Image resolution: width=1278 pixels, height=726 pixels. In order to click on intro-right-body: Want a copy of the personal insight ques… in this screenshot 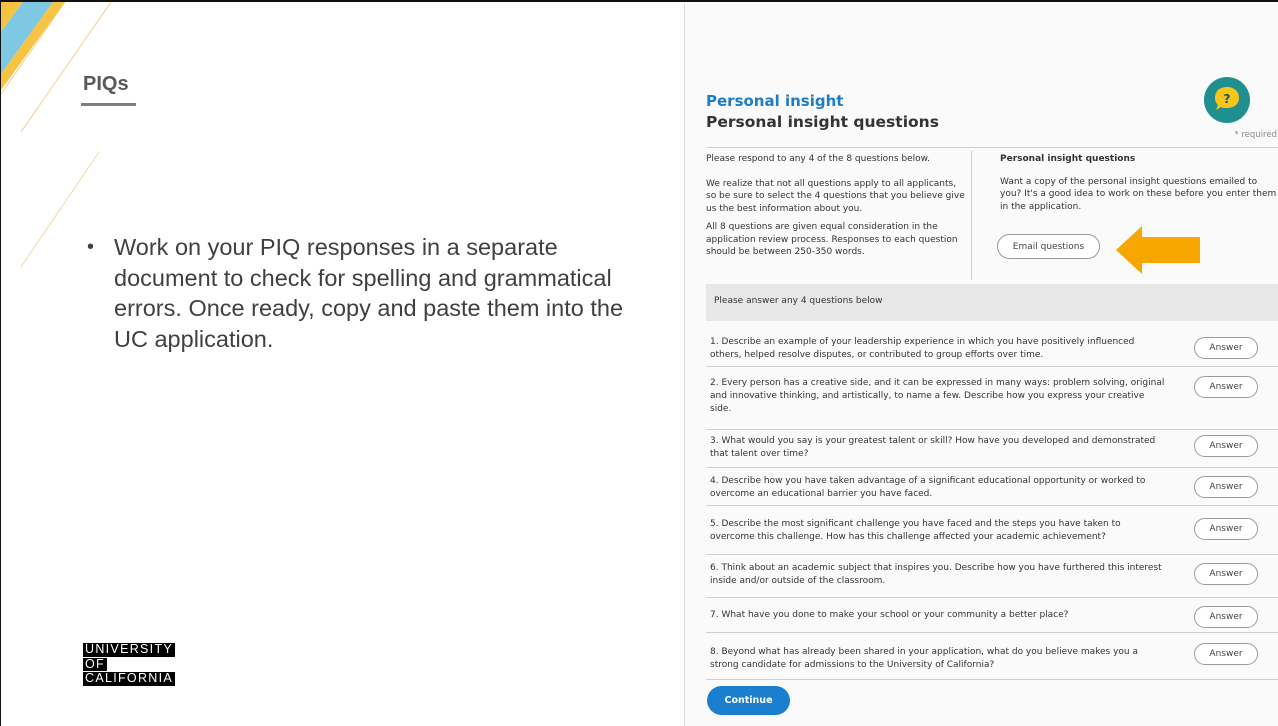, I will do `click(1138, 194)`.